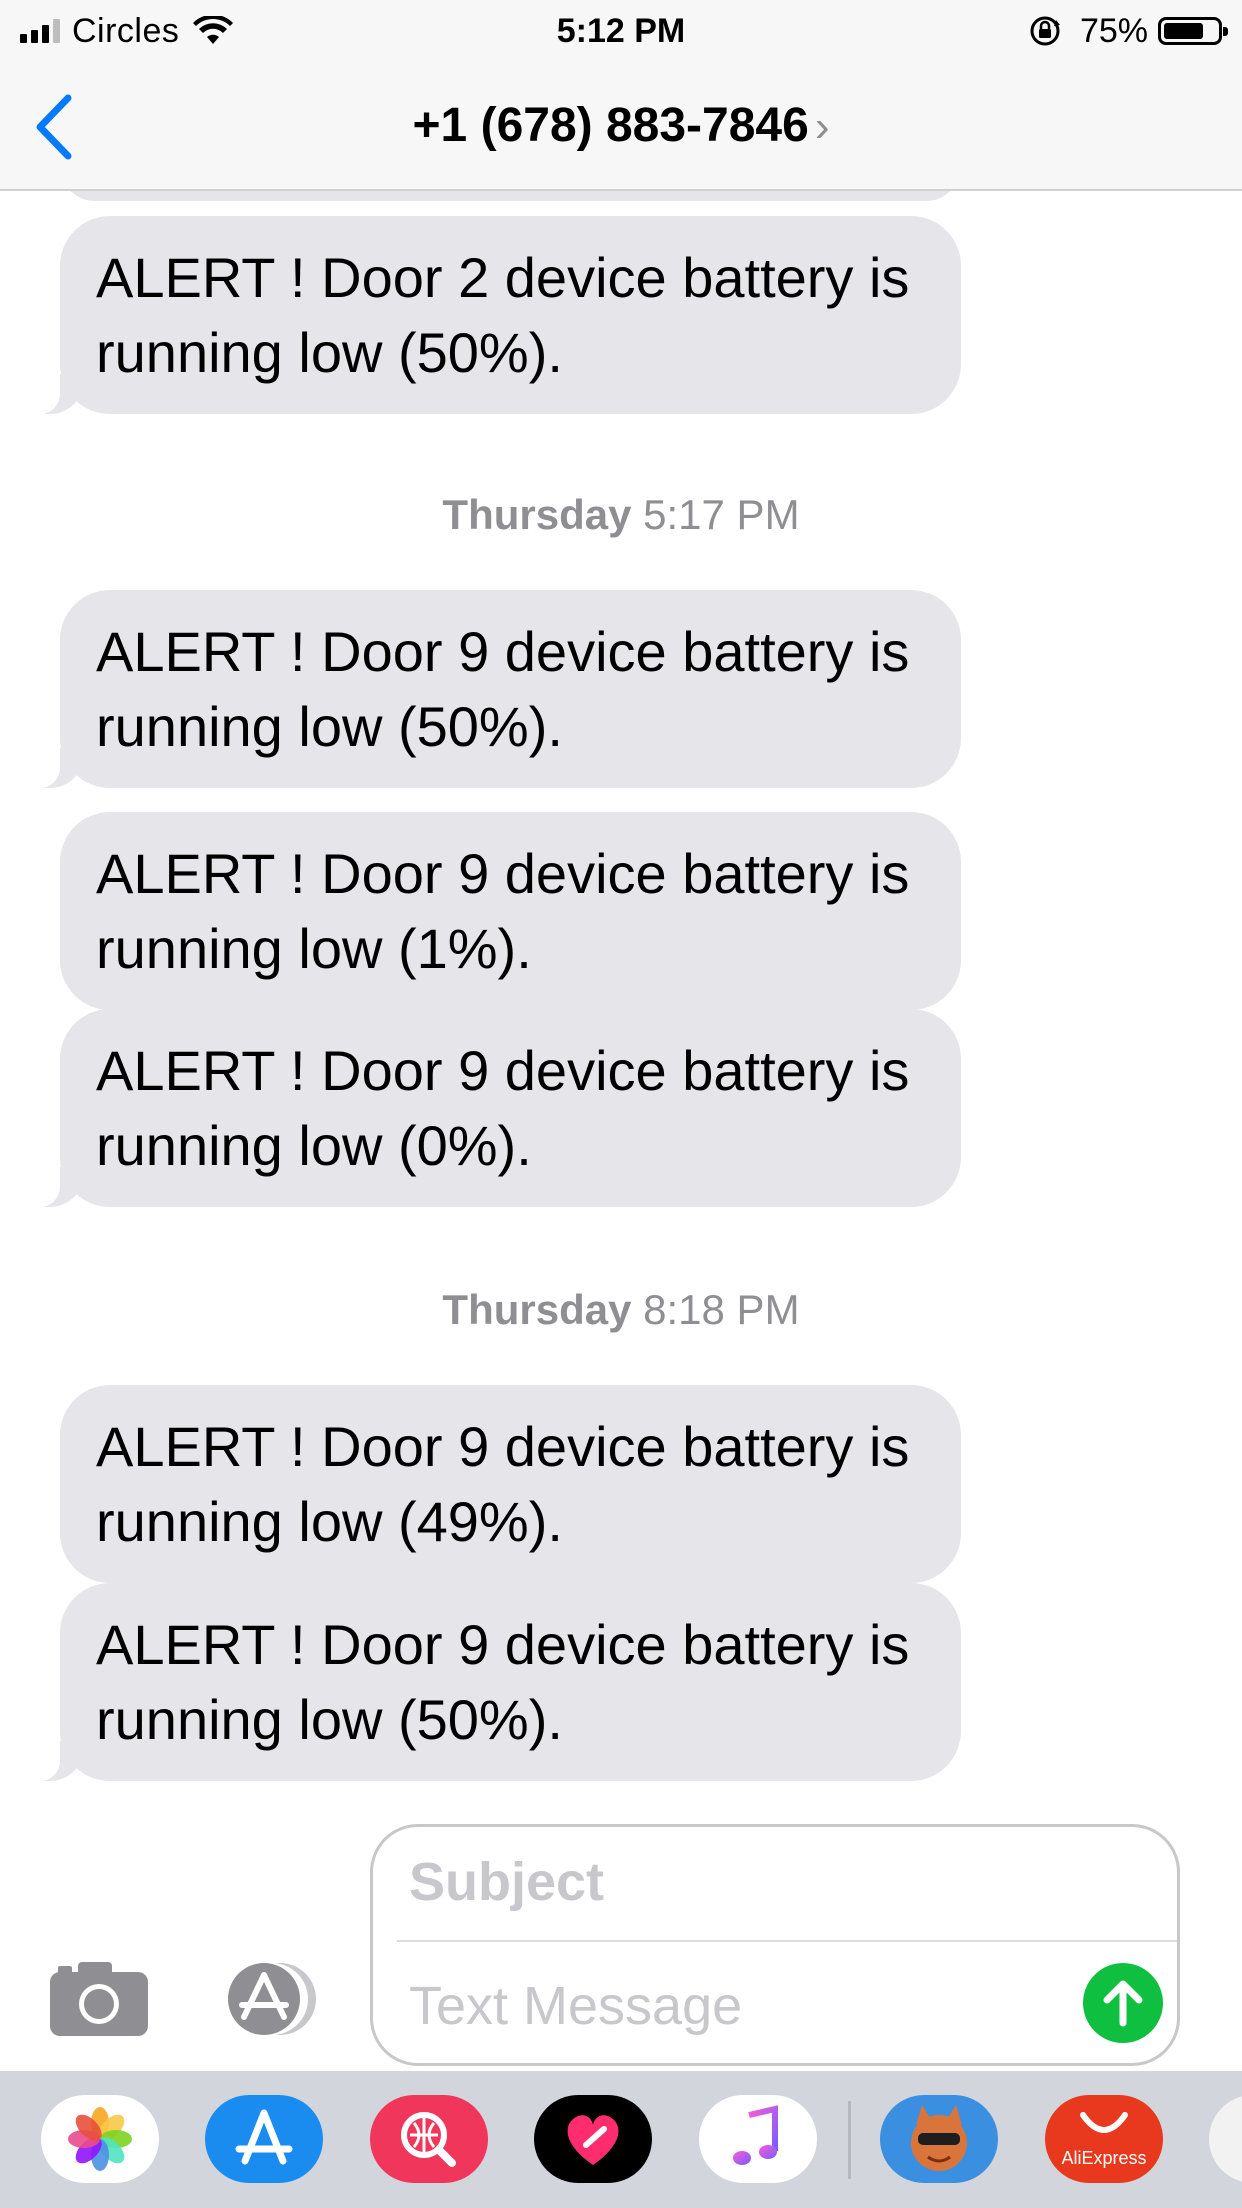 This screenshot has width=1242, height=2208. I want to click on rotation-lock-icon, so click(1045, 31).